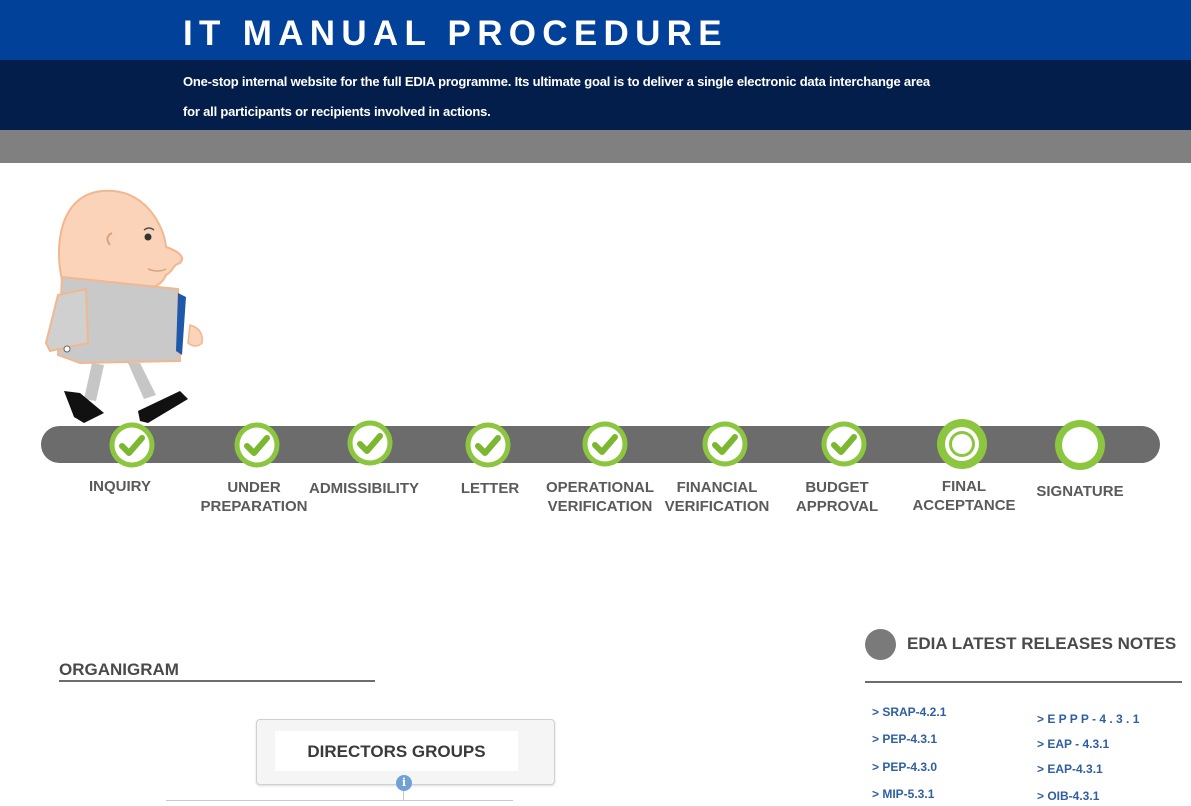 Image resolution: width=1191 pixels, height=806 pixels. What do you see at coordinates (254, 506) in the screenshot?
I see `step-label-line-2: PREPARATION` at bounding box center [254, 506].